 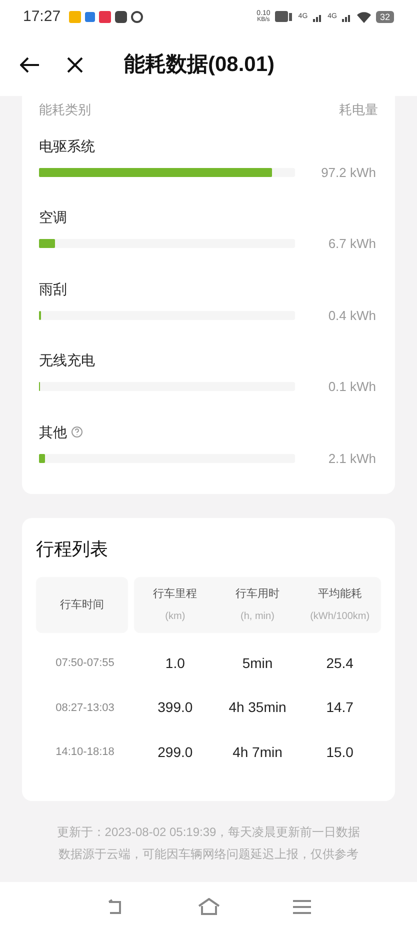 I want to click on close-icon, so click(x=75, y=65).